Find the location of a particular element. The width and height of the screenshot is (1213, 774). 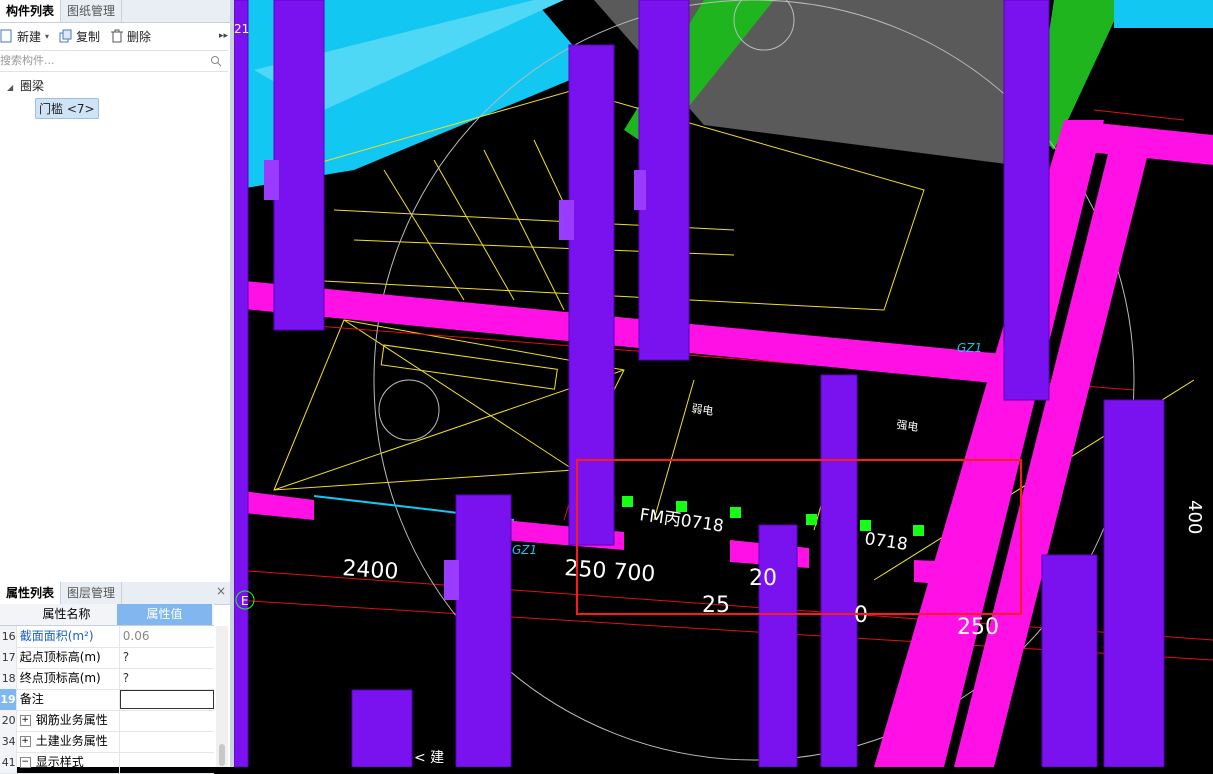

dim-20: 20 is located at coordinates (763, 578).